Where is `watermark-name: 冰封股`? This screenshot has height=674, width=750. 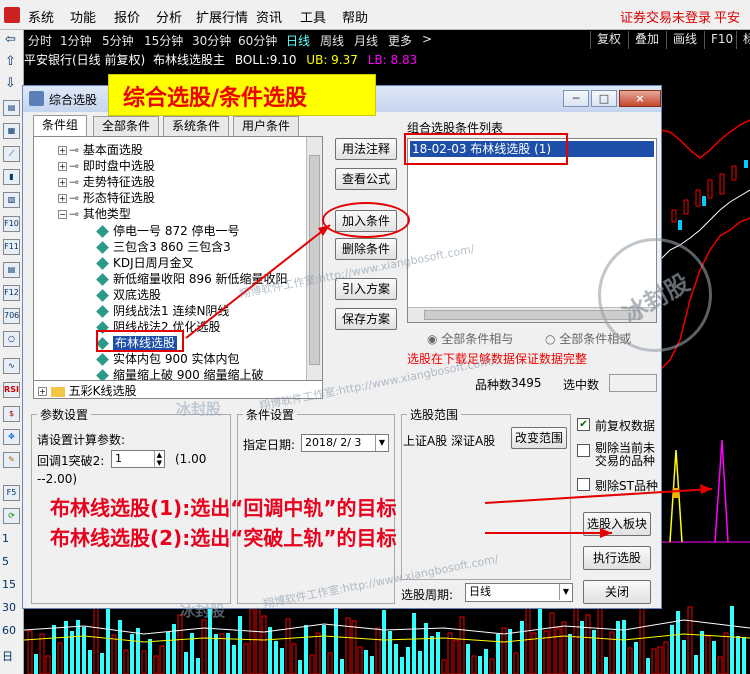 watermark-name: 冰封股 is located at coordinates (199, 409).